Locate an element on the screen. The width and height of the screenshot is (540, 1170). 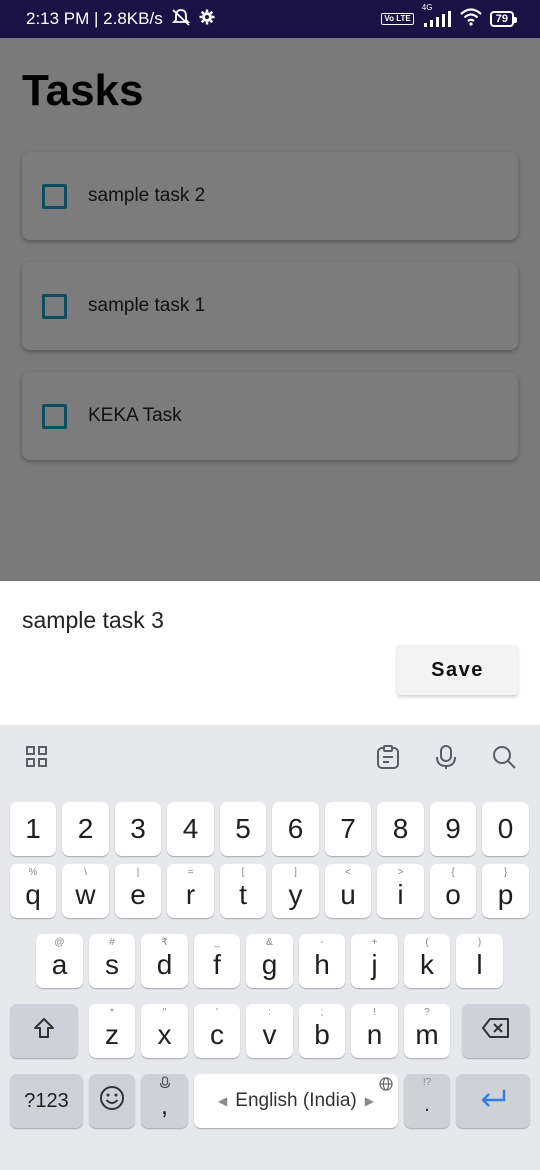
enter-arrow-icon is located at coordinates (493, 1101).